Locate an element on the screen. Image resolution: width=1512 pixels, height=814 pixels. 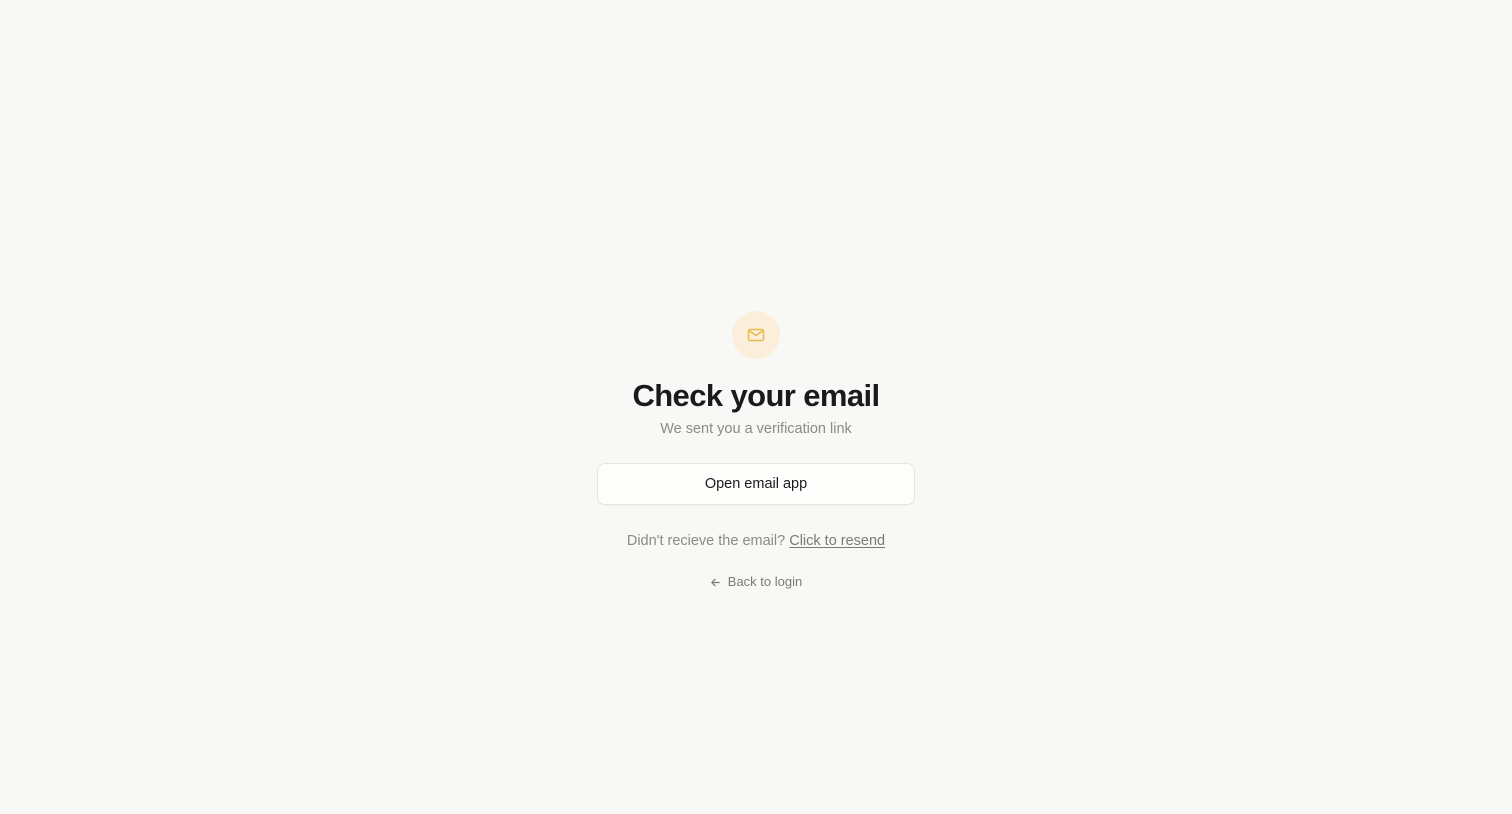
back-to-login-link: Back to login is located at coordinates (756, 582).